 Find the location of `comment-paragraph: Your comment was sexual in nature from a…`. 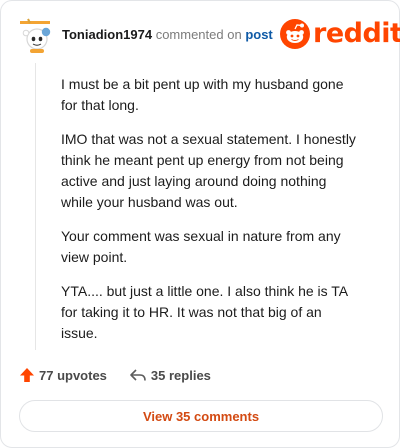

comment-paragraph: Your comment was sexual in nature from a… is located at coordinates (201, 246).